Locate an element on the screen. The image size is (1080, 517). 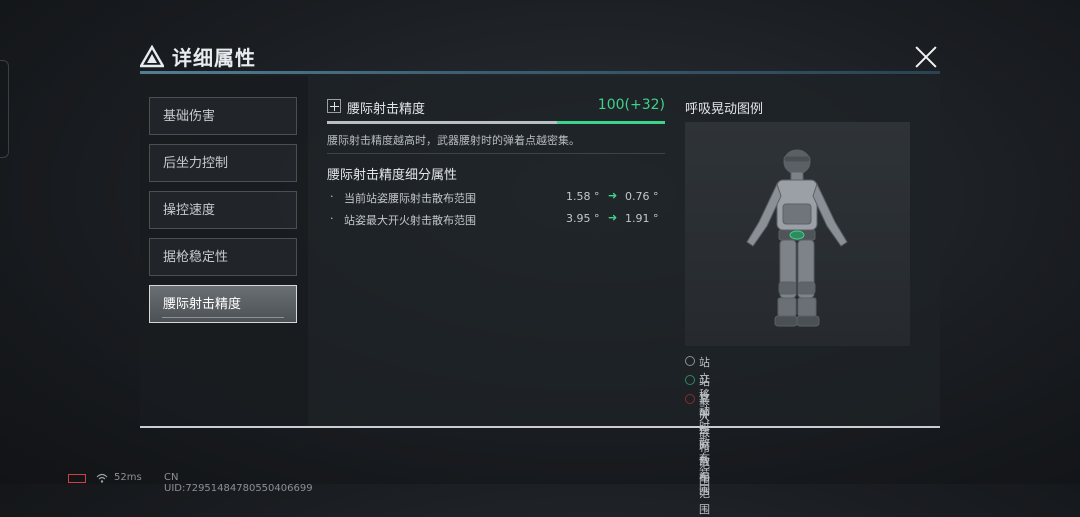
attr-new-value: 0.76 ° is located at coordinates (642, 196).